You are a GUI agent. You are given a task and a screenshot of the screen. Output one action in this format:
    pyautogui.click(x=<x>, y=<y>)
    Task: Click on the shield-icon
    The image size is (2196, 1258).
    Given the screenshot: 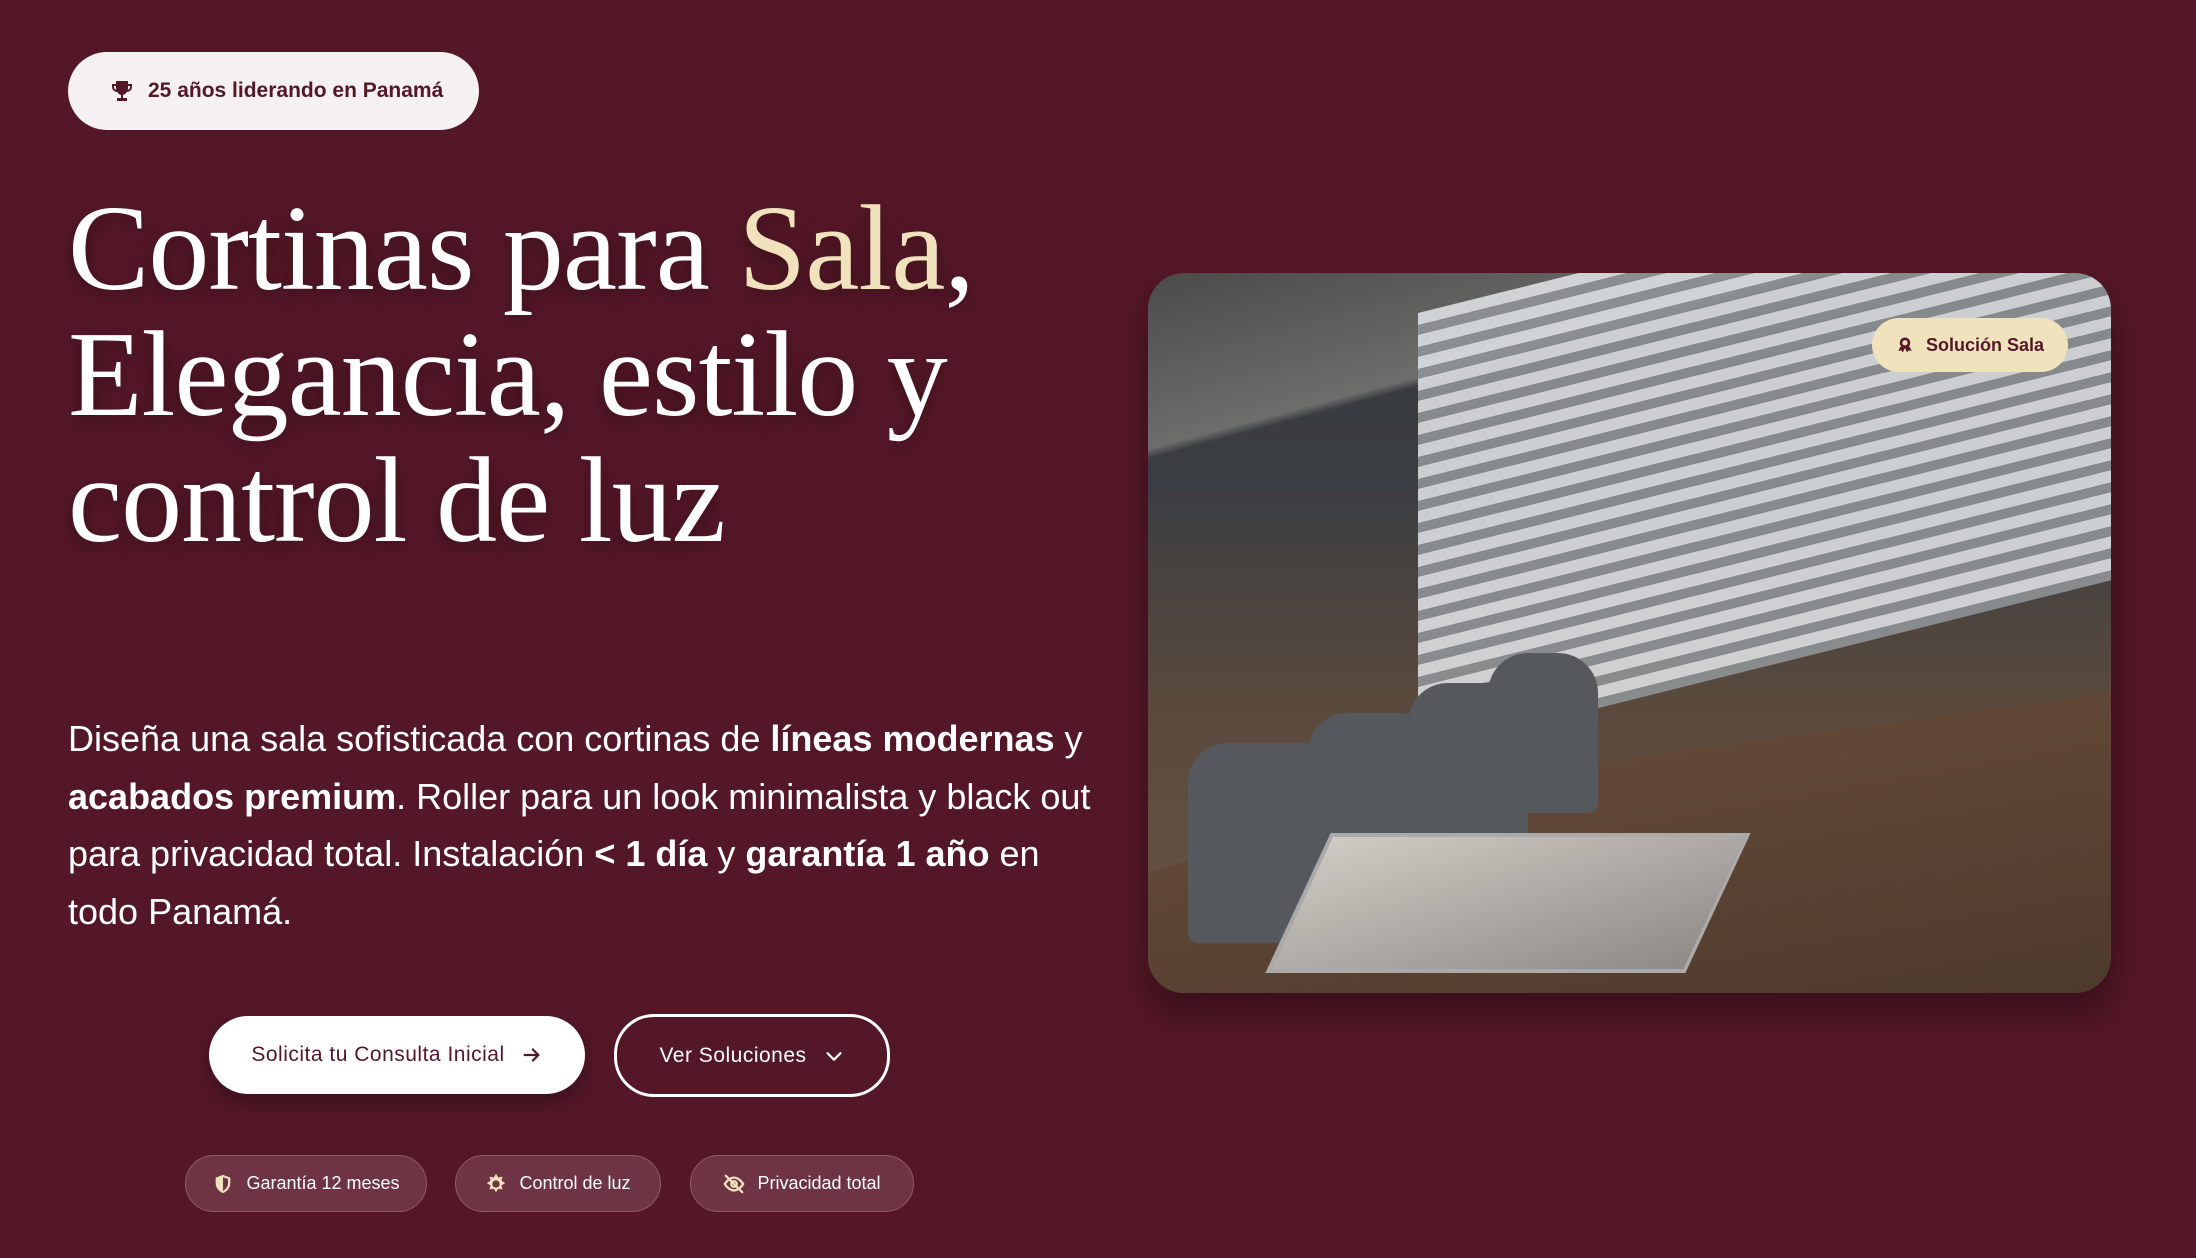 What is the action you would take?
    pyautogui.click(x=223, y=1183)
    